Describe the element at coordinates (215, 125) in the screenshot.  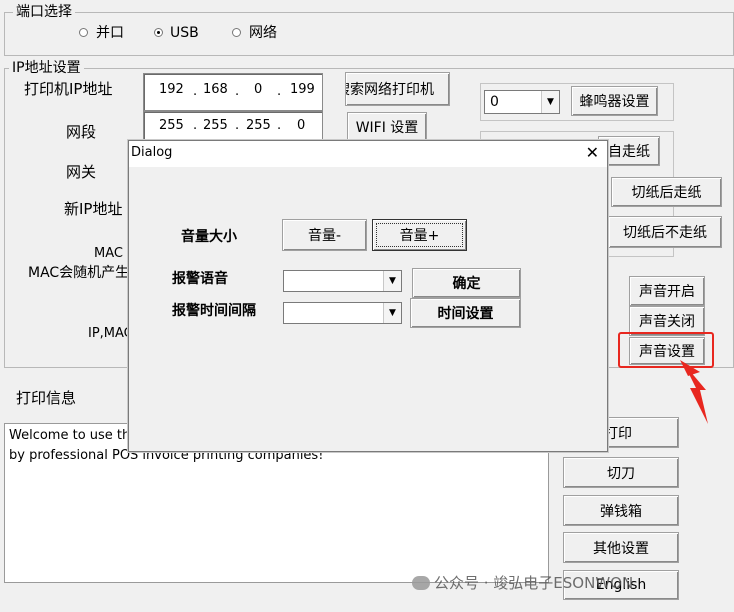
I see `subnet-octet-2: 255` at that location.